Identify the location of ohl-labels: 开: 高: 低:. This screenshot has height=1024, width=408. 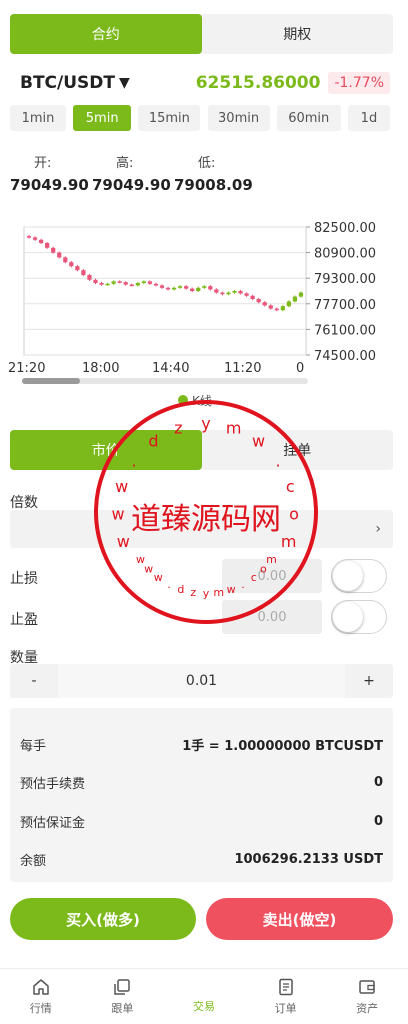
(130, 161).